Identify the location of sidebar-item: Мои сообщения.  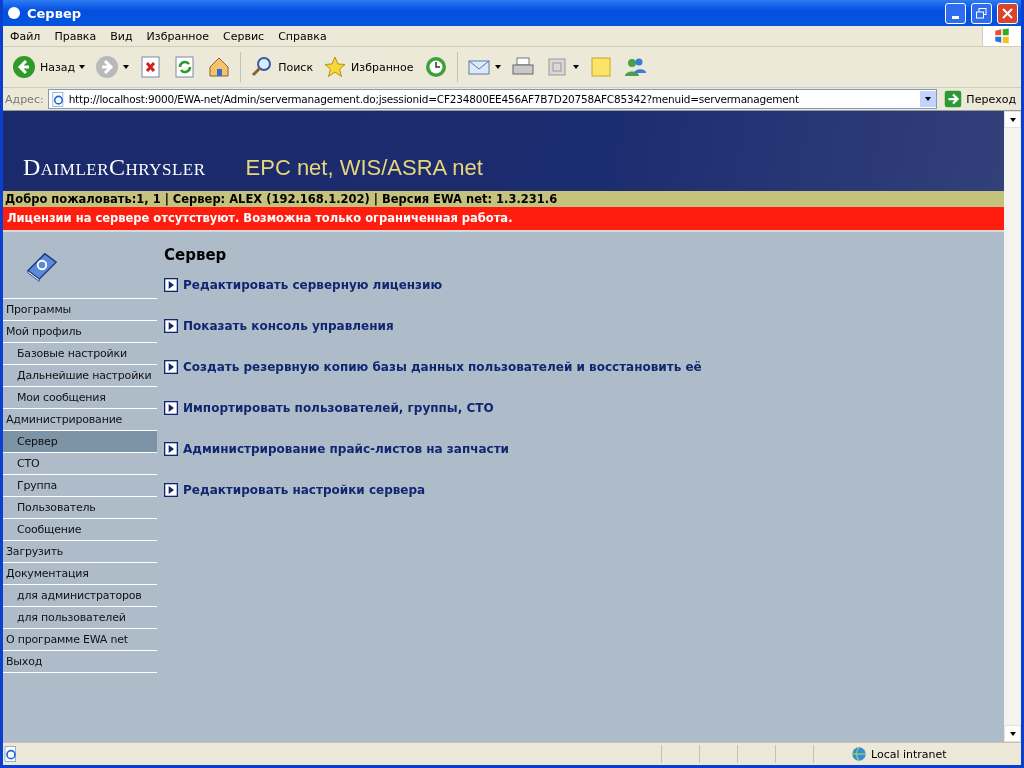
(80, 398).